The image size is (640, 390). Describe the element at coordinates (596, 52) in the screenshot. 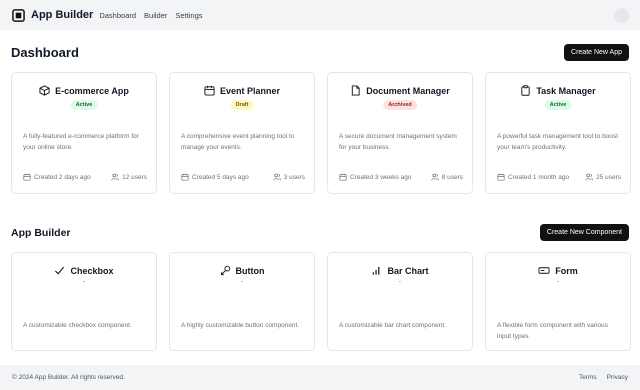

I see `create-new-app-button: Create New App` at that location.